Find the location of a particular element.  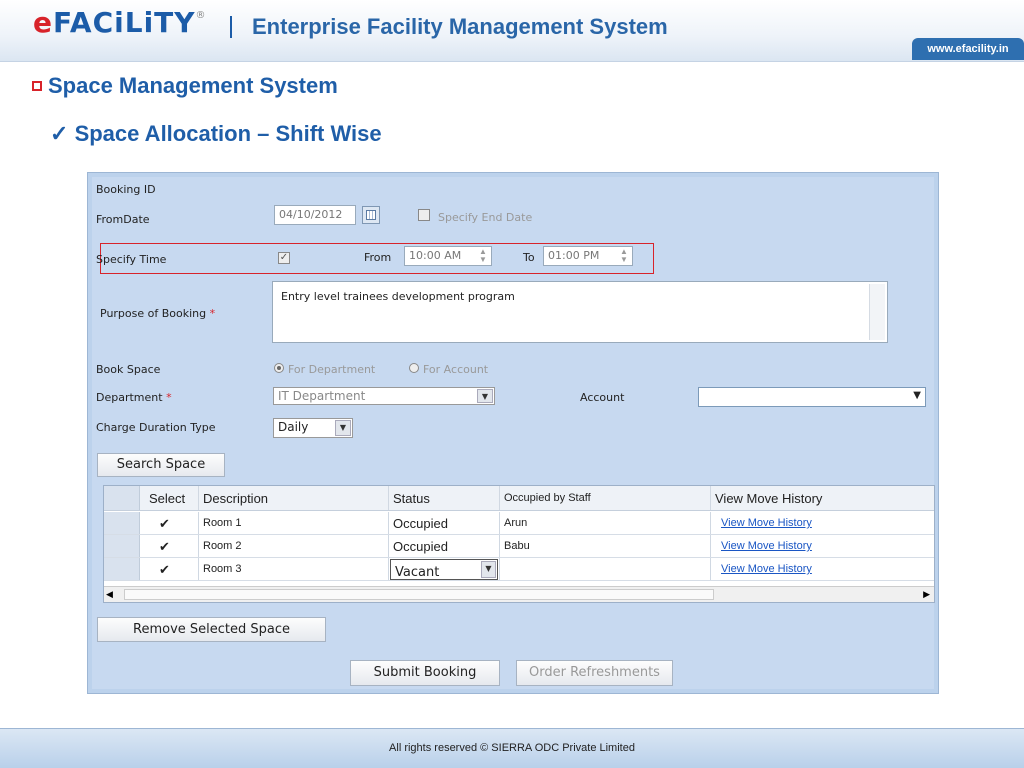

efacility-logo: eFACiLiTY® is located at coordinates (120, 22).